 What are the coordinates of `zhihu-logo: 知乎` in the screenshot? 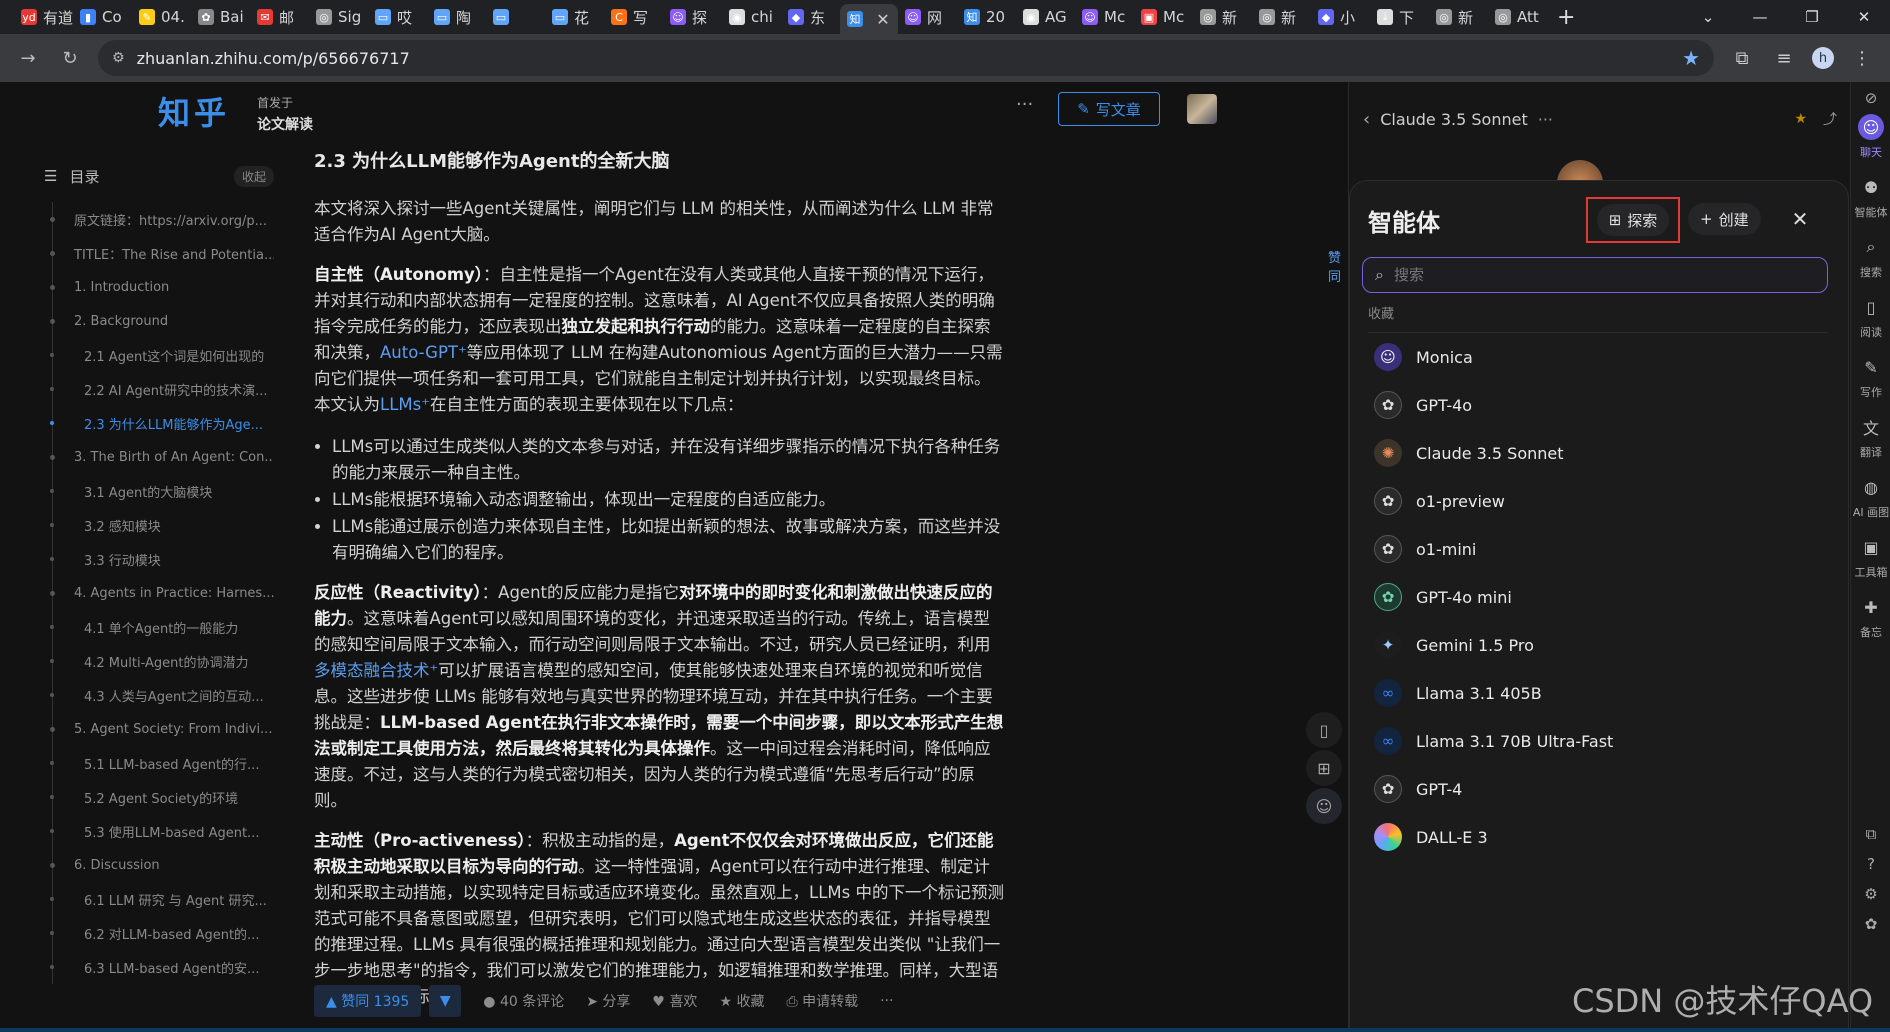 It's located at (194, 111).